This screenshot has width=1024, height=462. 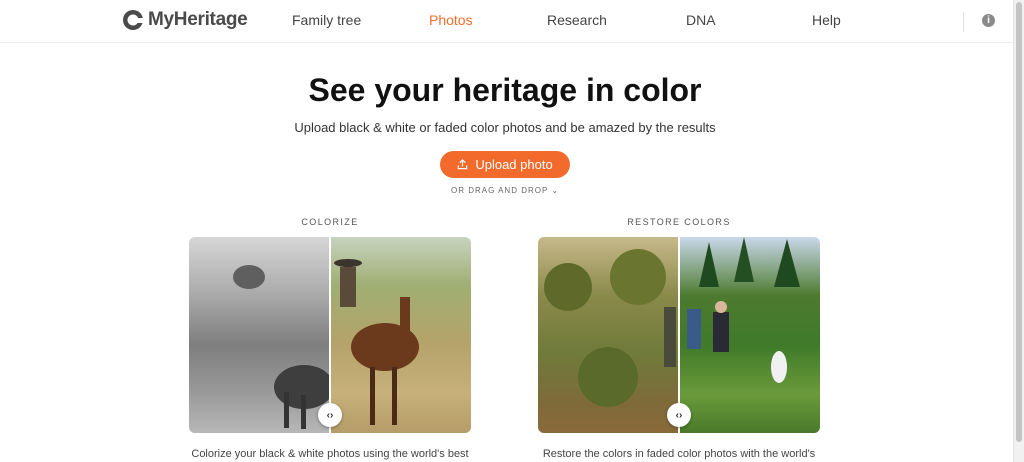 I want to click on before-faded-photo, so click(x=608, y=335).